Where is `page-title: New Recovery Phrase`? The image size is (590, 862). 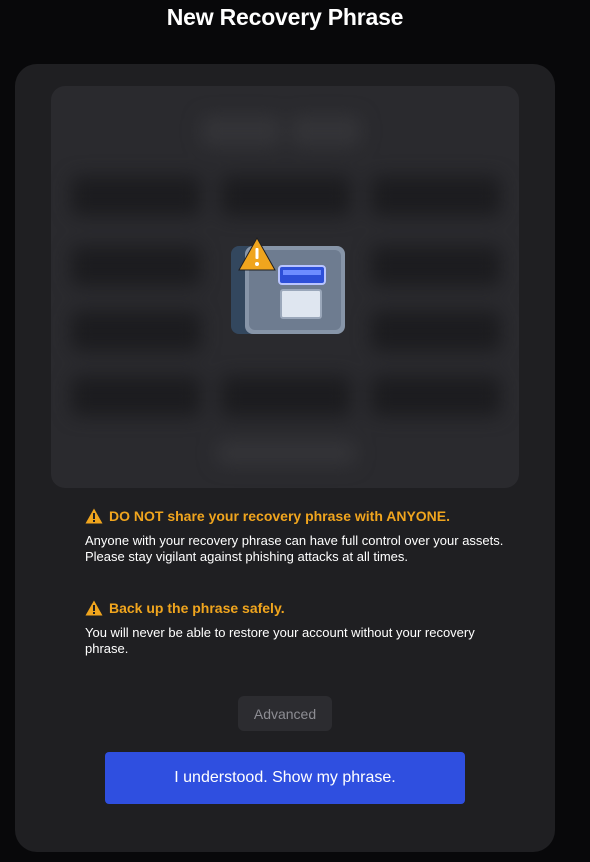
page-title: New Recovery Phrase is located at coordinates (285, 17).